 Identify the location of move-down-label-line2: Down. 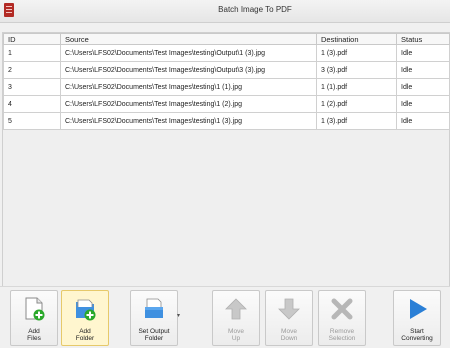
(289, 338).